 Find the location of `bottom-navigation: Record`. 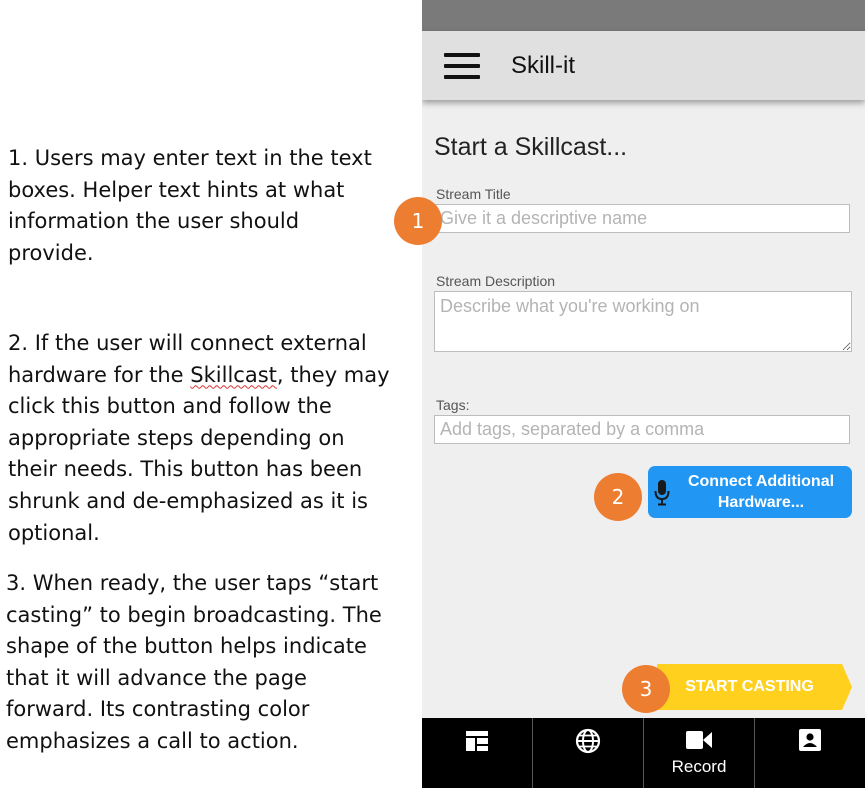

bottom-navigation: Record is located at coordinates (643, 753).